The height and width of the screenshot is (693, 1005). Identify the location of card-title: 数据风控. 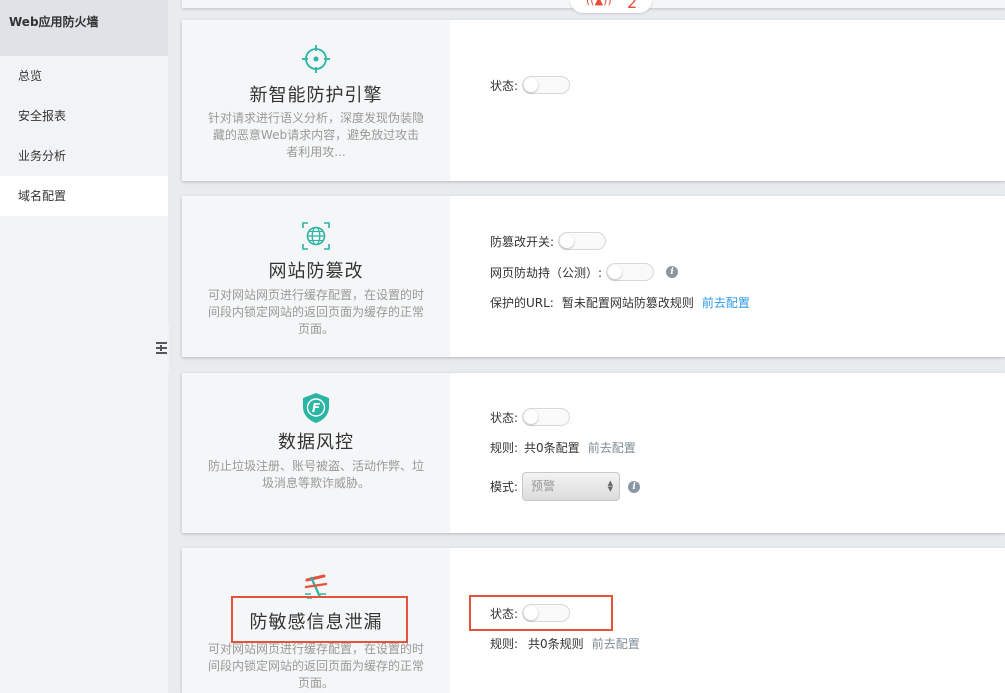
(316, 442).